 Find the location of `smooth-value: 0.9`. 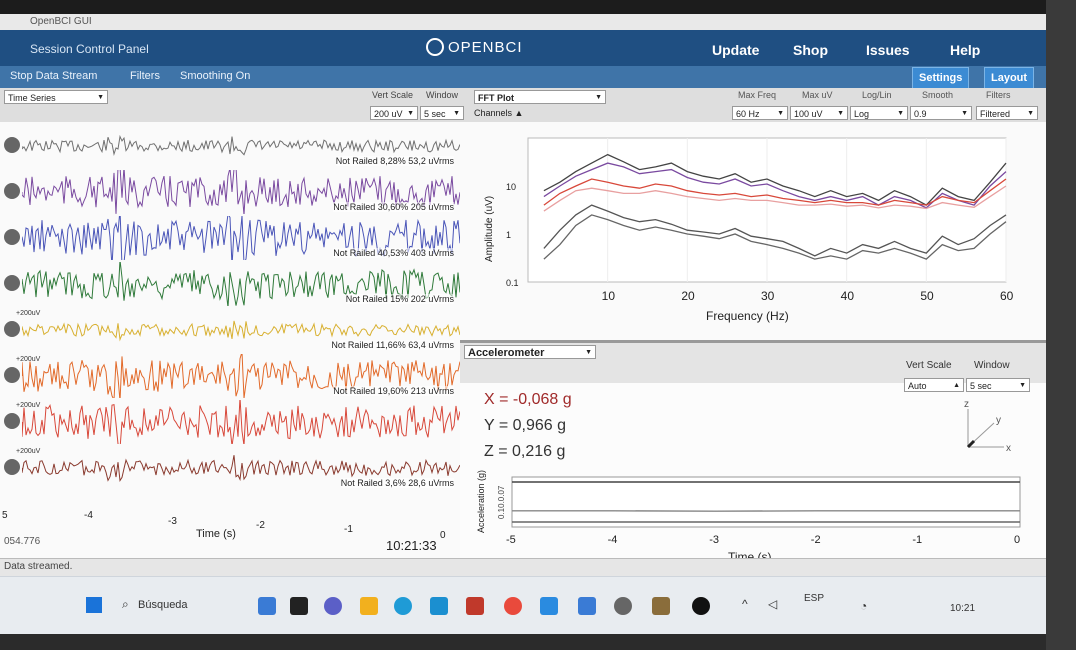

smooth-value: 0.9 is located at coordinates (920, 114).